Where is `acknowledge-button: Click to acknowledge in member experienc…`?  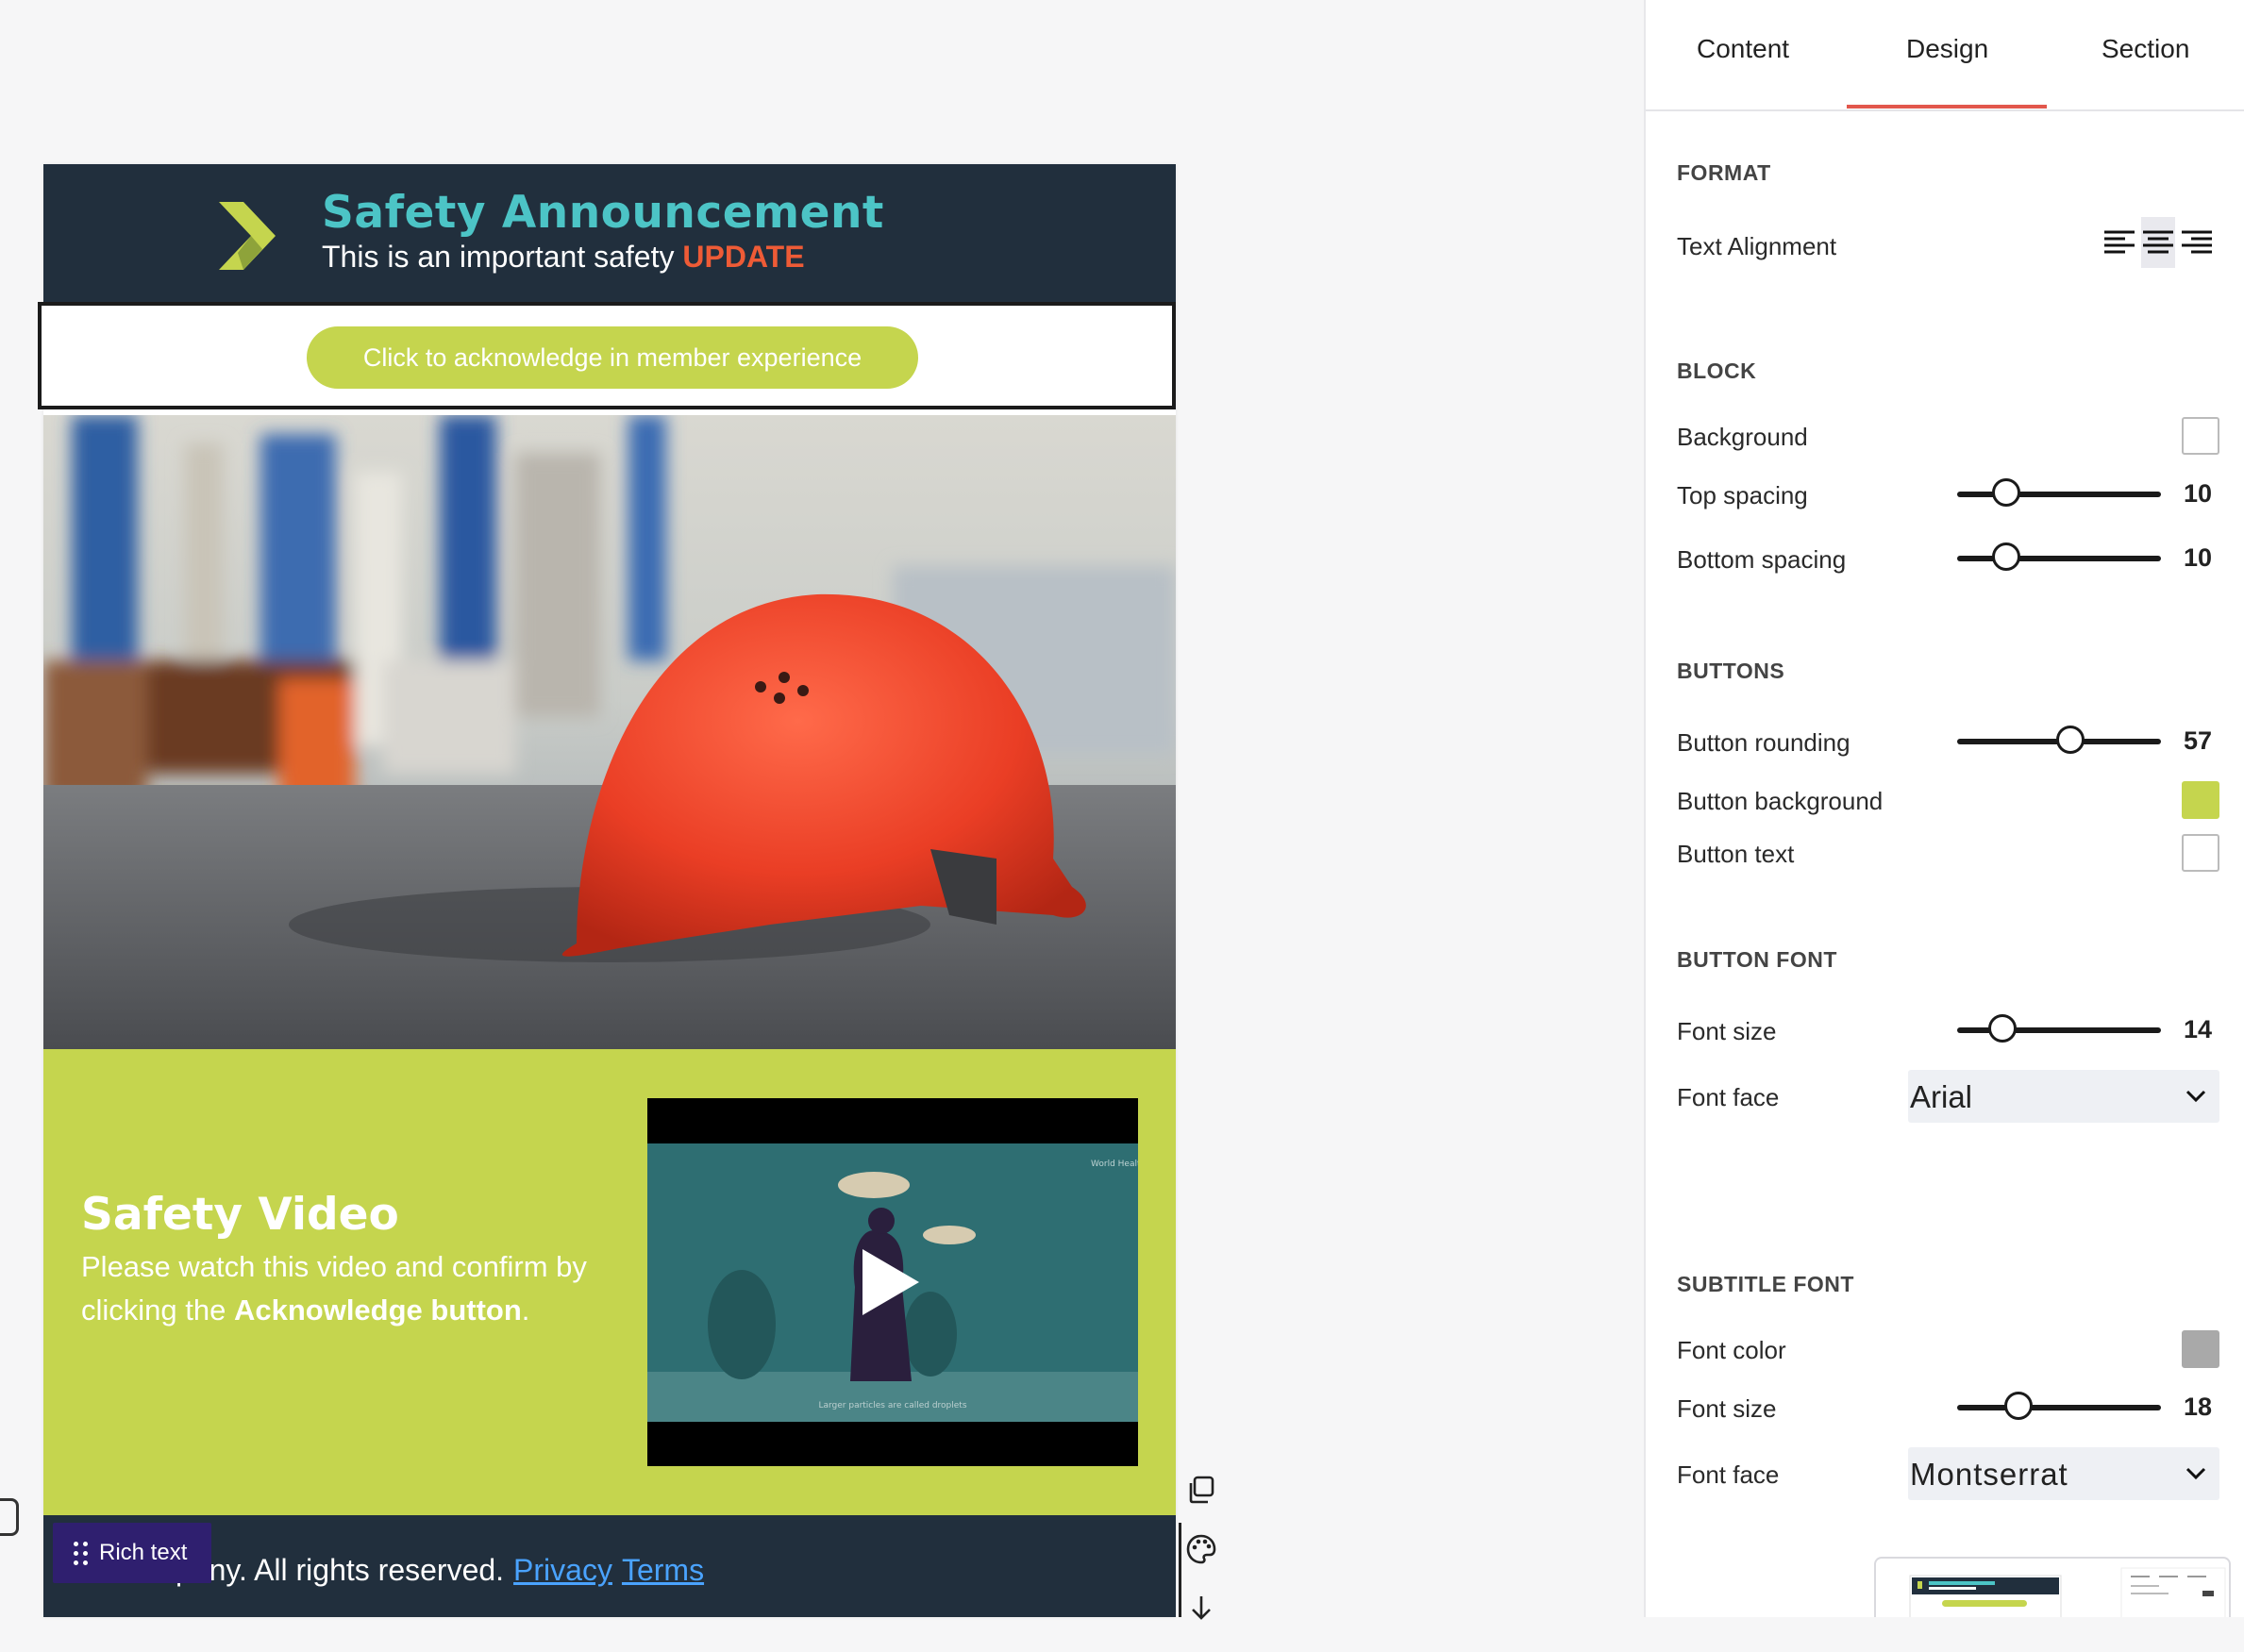 acknowledge-button: Click to acknowledge in member experienc… is located at coordinates (612, 357).